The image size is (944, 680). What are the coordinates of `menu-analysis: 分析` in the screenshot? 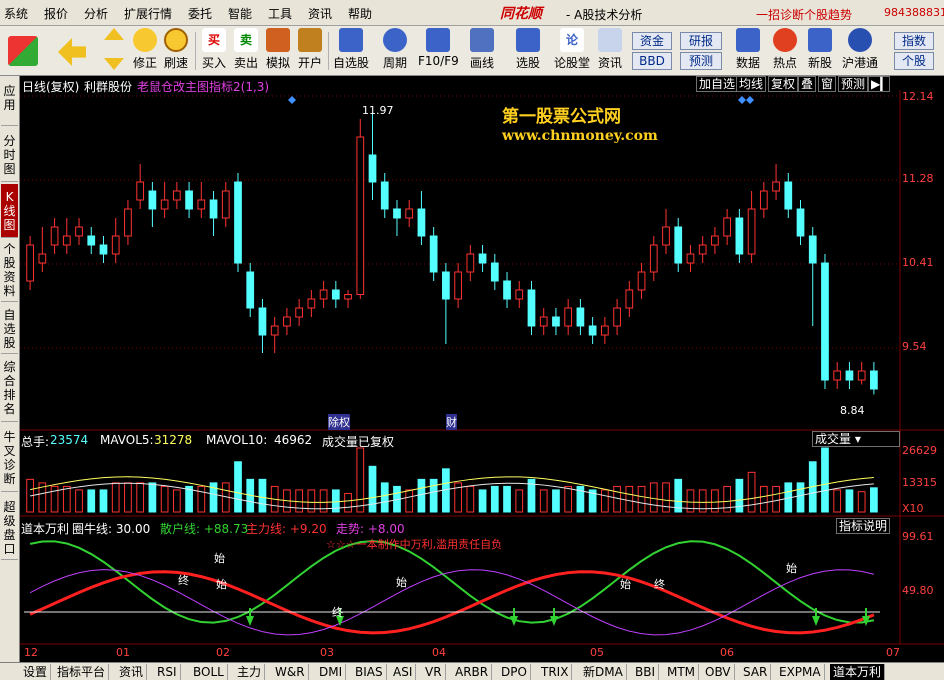 It's located at (96, 13).